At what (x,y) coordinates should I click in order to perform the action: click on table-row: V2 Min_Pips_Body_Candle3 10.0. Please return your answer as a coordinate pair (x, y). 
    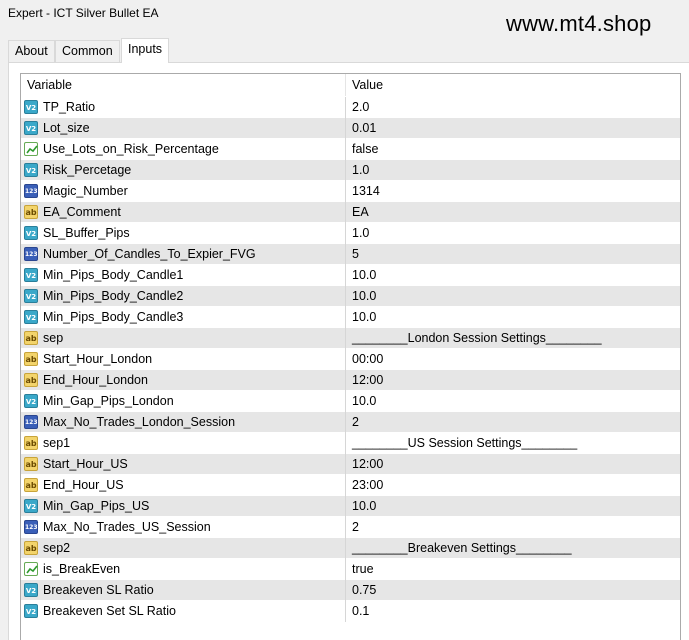
    Looking at the image, I should click on (350, 317).